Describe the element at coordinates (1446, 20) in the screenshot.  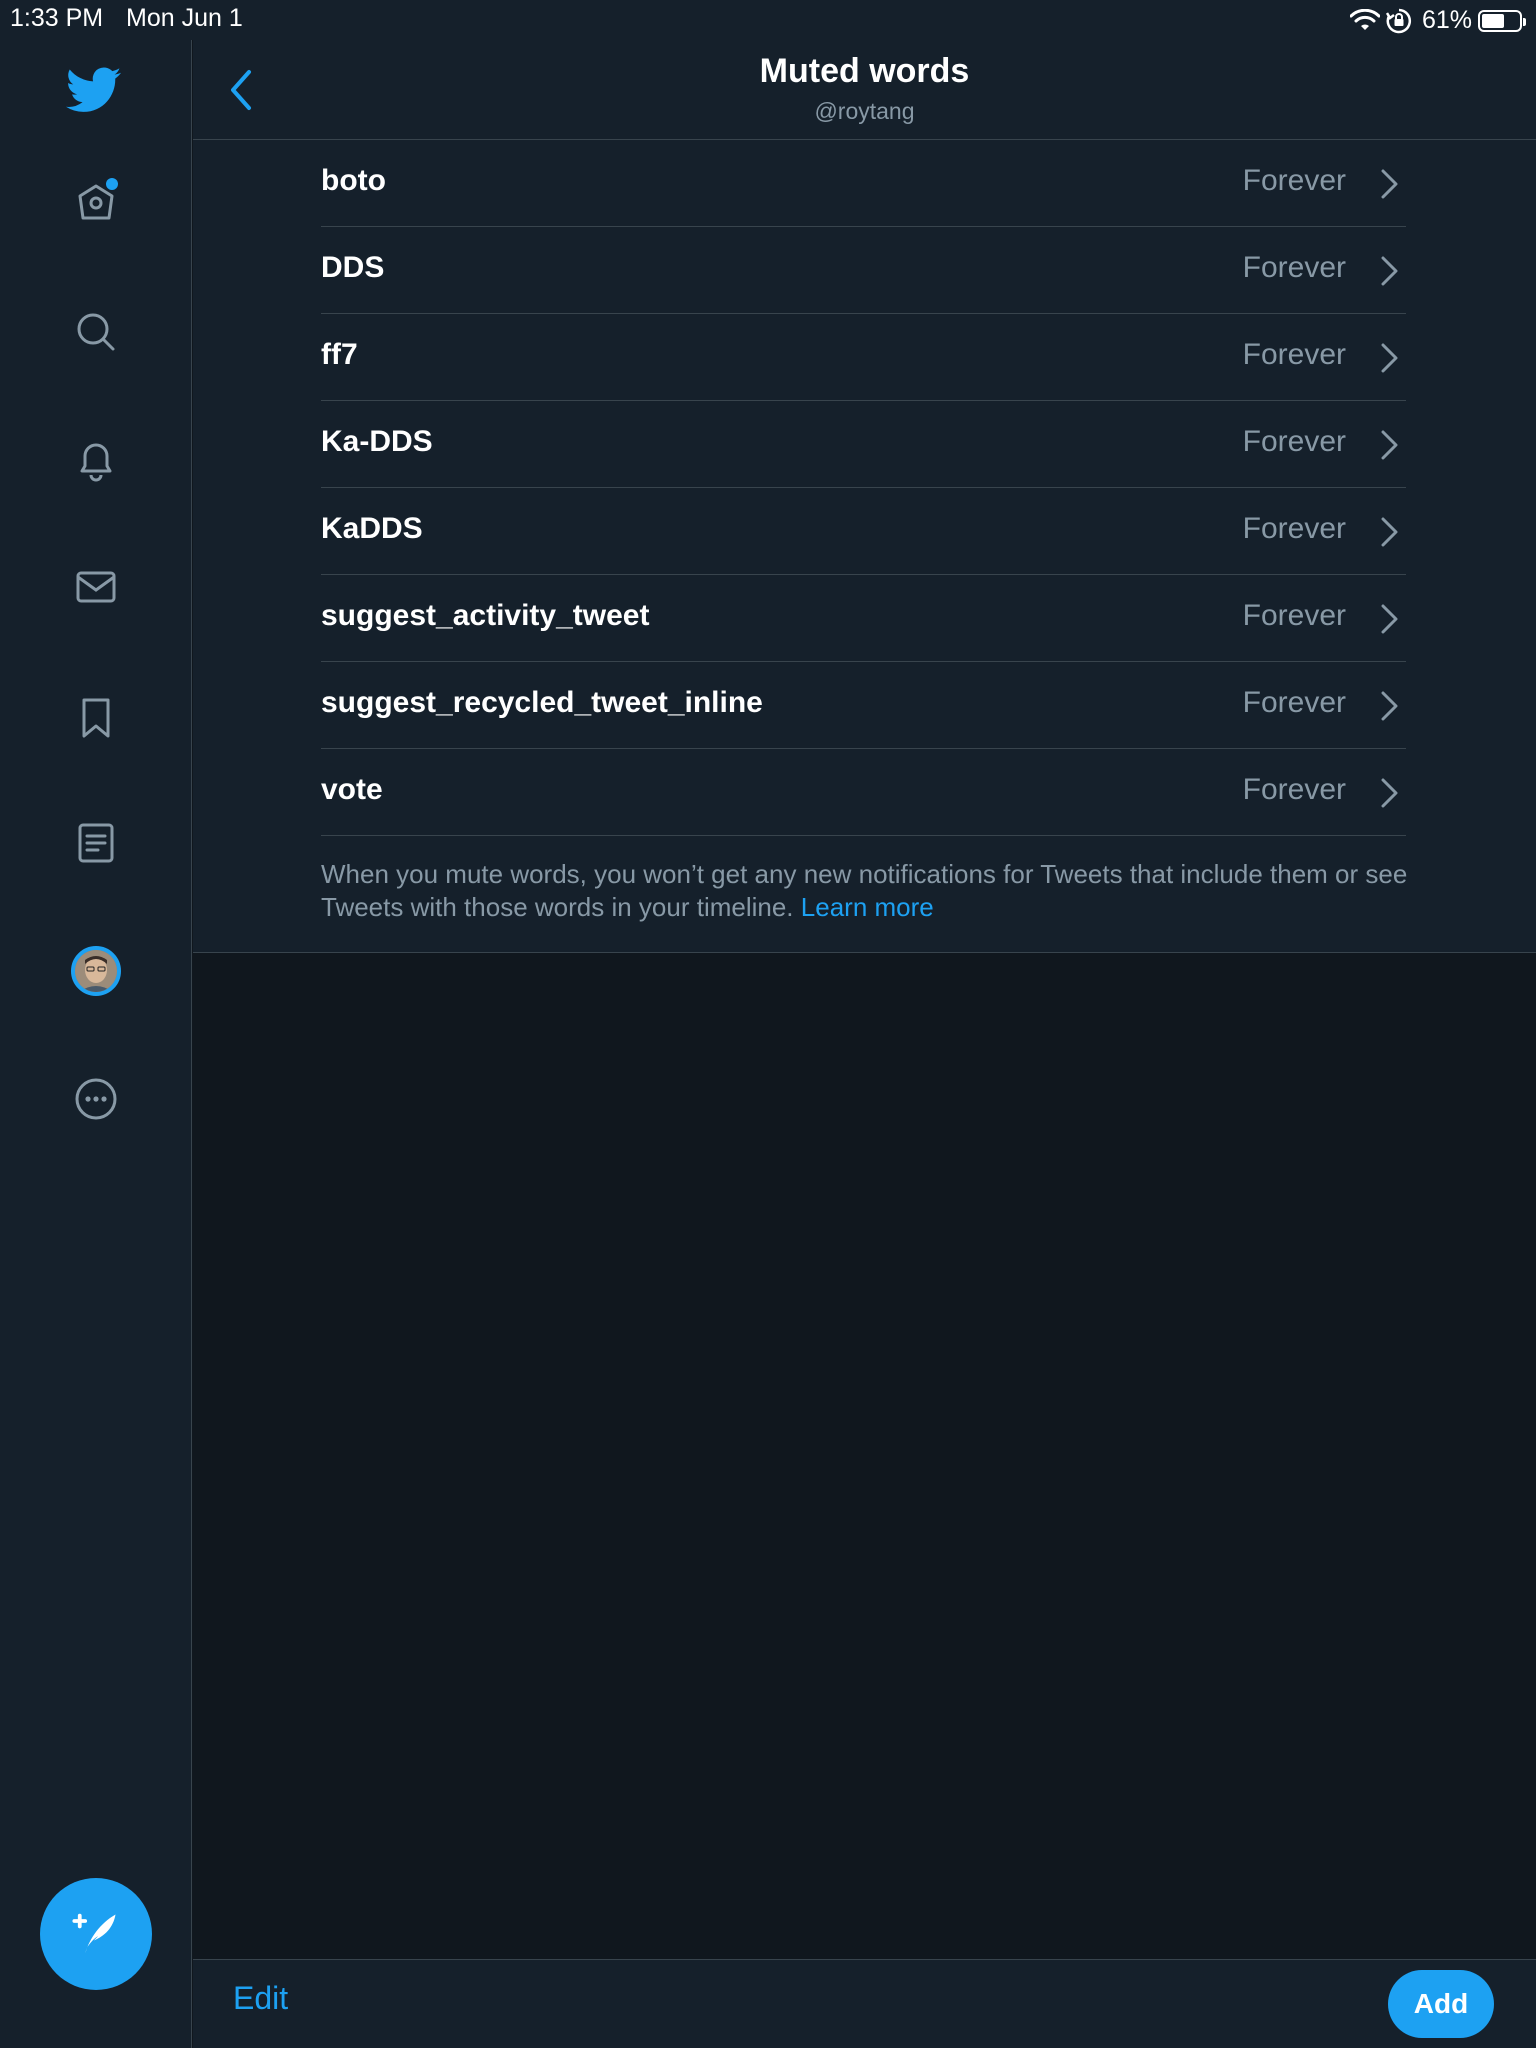
I see `battery-percent: 61%` at that location.